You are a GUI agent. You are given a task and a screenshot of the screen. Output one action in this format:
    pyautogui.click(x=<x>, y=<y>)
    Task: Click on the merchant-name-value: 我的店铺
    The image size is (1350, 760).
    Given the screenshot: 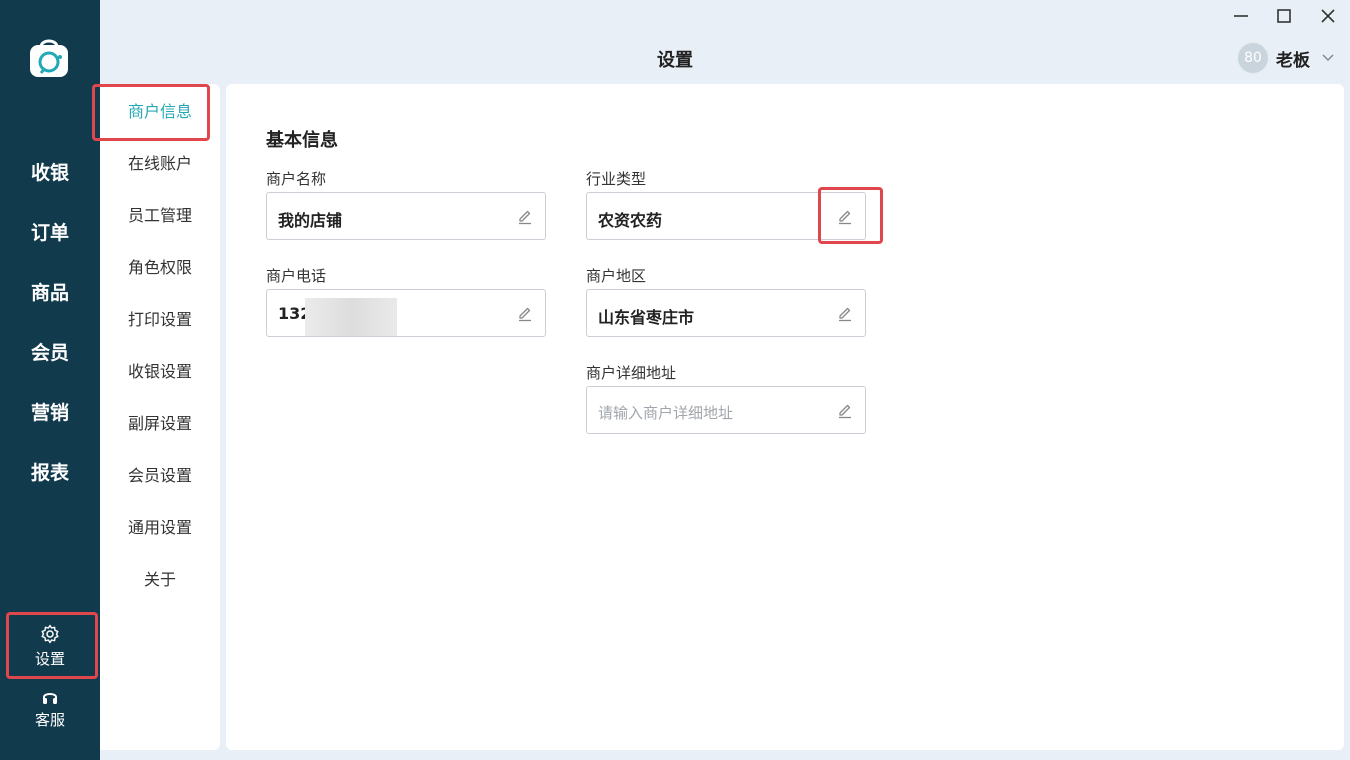 What is the action you would take?
    pyautogui.click(x=310, y=220)
    